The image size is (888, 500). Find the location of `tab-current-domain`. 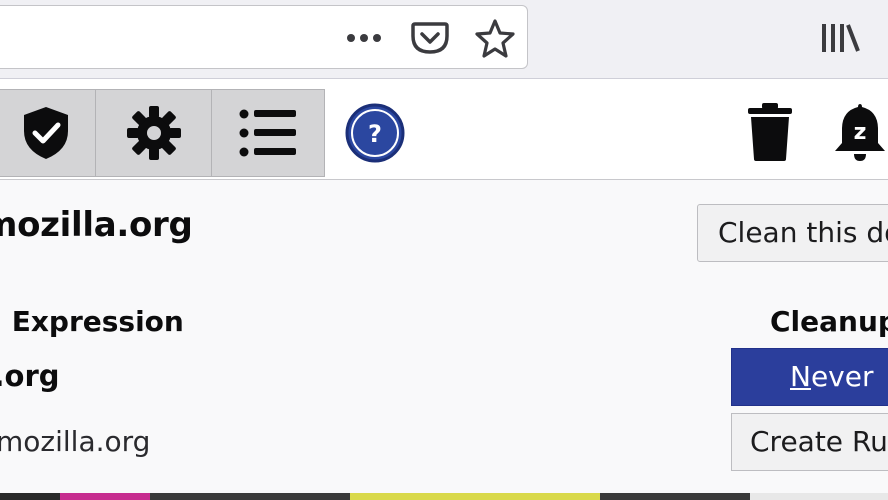

tab-current-domain is located at coordinates (48, 133).